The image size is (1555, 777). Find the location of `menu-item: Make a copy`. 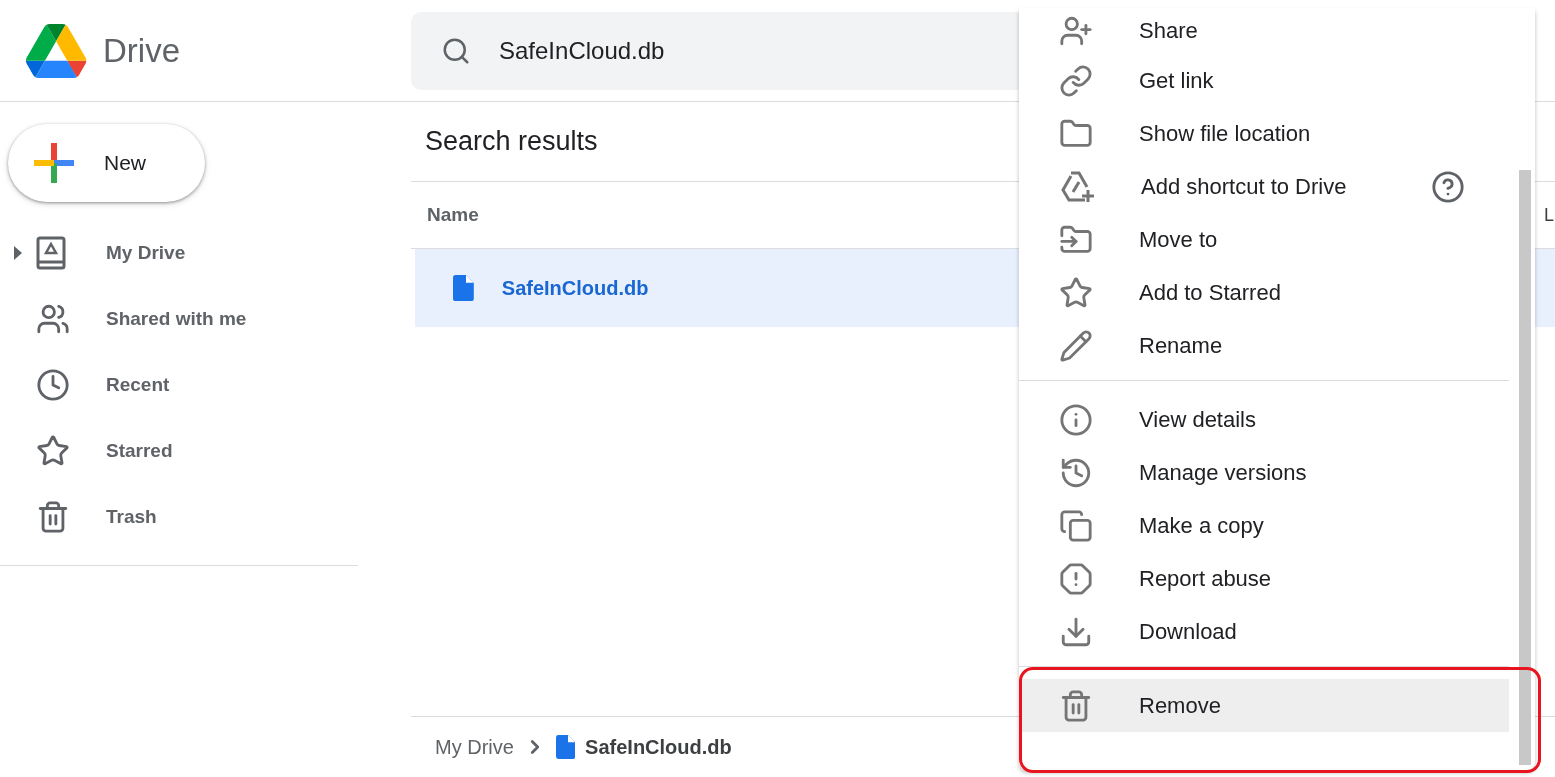

menu-item: Make a copy is located at coordinates (1264, 525).